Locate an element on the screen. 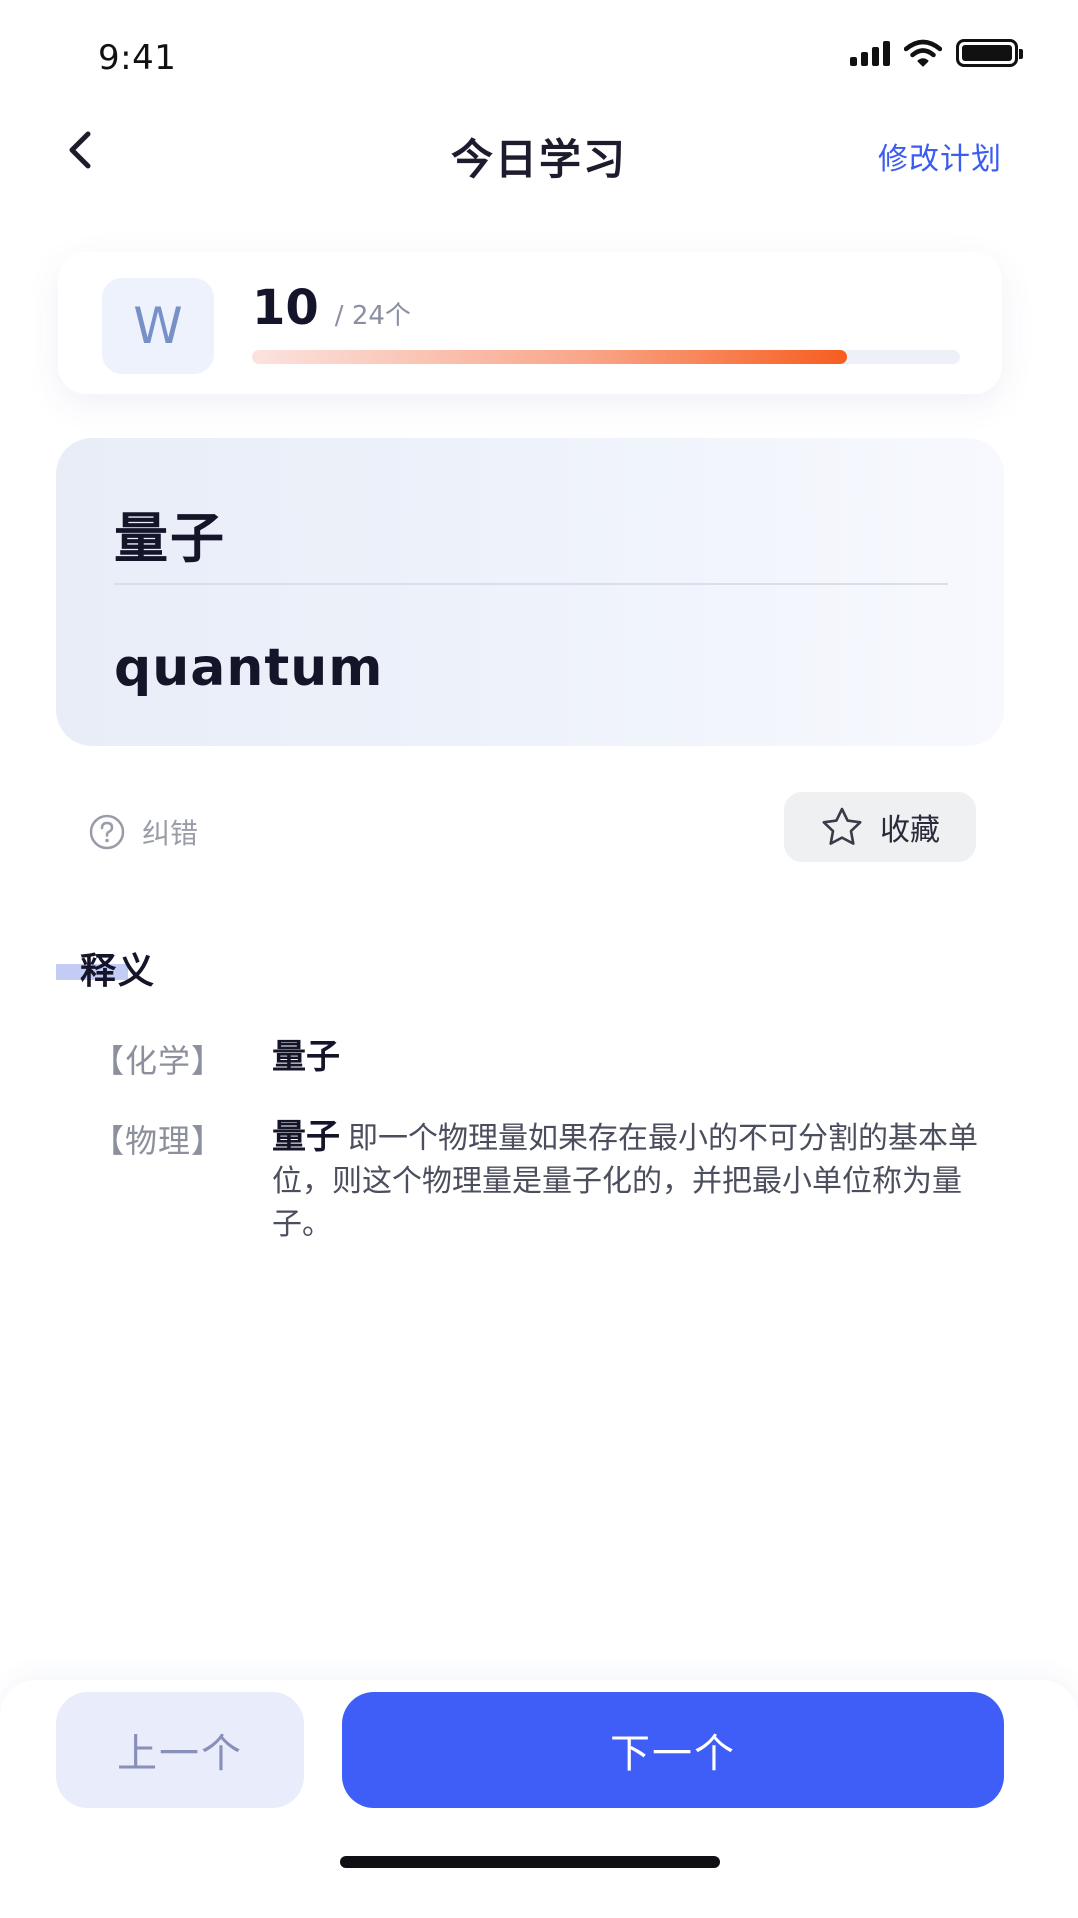 The width and height of the screenshot is (1078, 1918). progress-bar-fill is located at coordinates (549, 357).